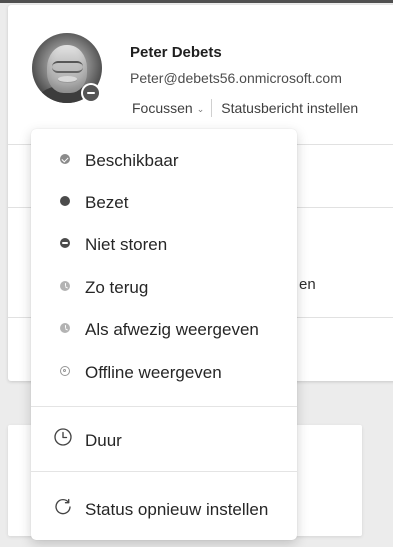  What do you see at coordinates (289, 108) in the screenshot?
I see `set-status-message-button: Statusbericht instellen` at bounding box center [289, 108].